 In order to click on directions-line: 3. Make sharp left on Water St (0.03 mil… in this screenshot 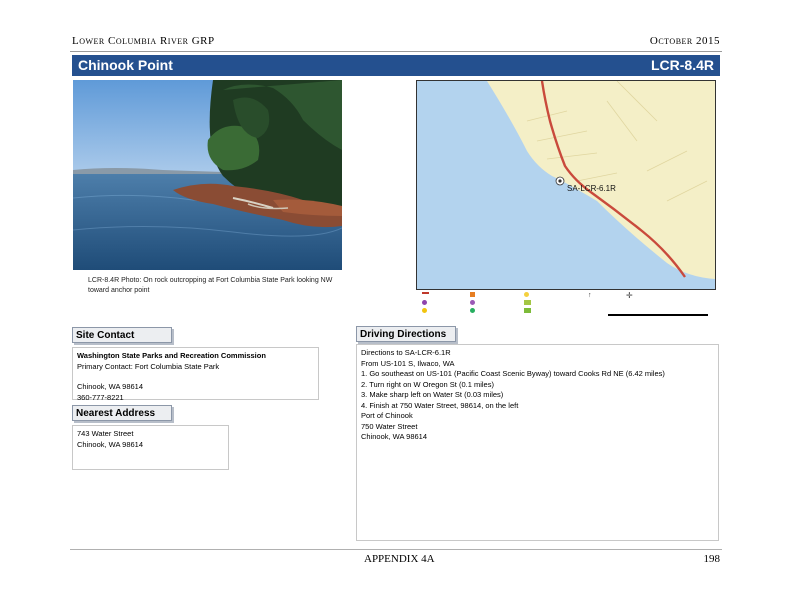, I will do `click(432, 394)`.